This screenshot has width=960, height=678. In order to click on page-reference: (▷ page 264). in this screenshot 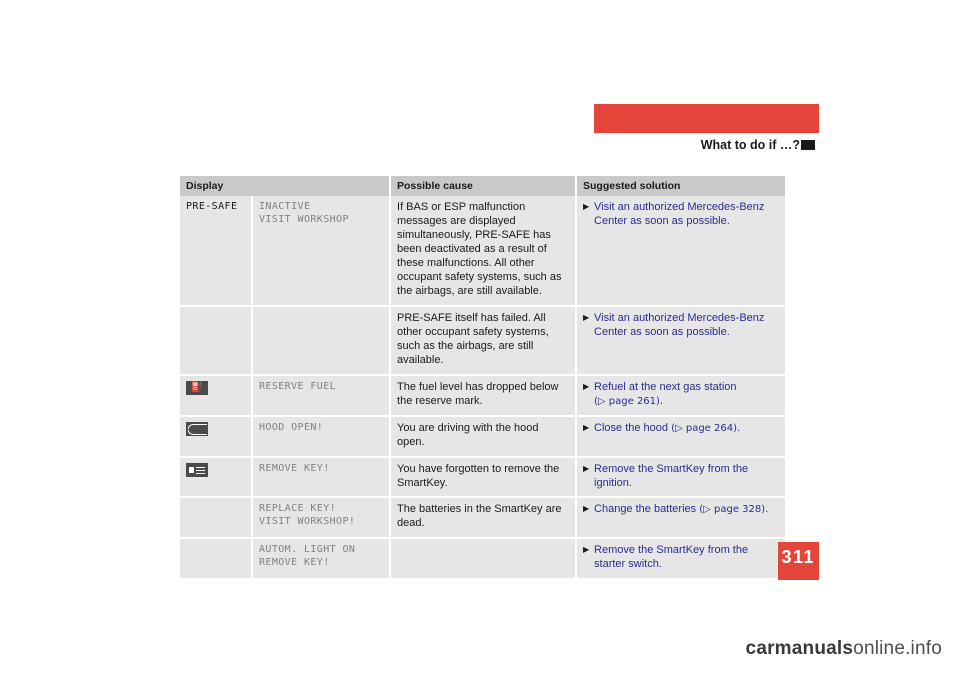, I will do `click(706, 428)`.